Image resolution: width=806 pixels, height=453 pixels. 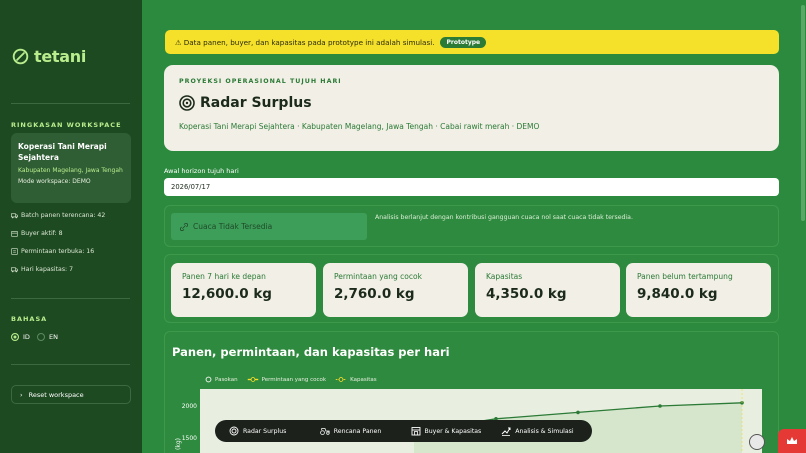 What do you see at coordinates (53, 337) in the screenshot?
I see `language-label: EN` at bounding box center [53, 337].